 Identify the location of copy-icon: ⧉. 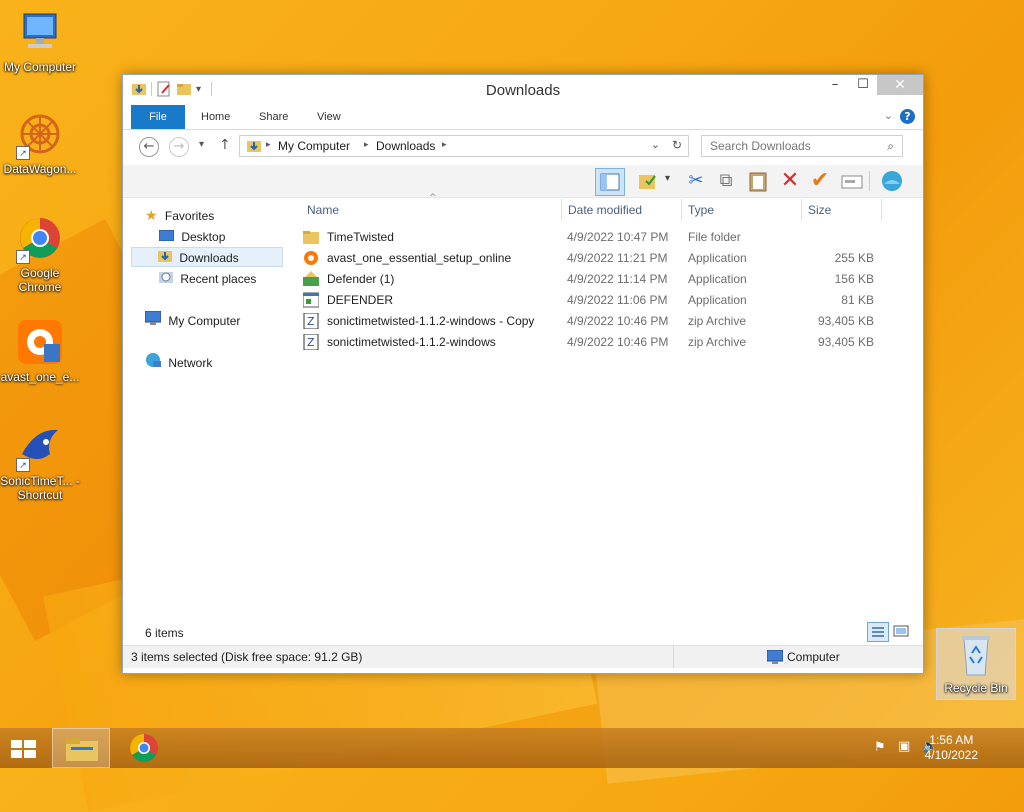
(726, 181).